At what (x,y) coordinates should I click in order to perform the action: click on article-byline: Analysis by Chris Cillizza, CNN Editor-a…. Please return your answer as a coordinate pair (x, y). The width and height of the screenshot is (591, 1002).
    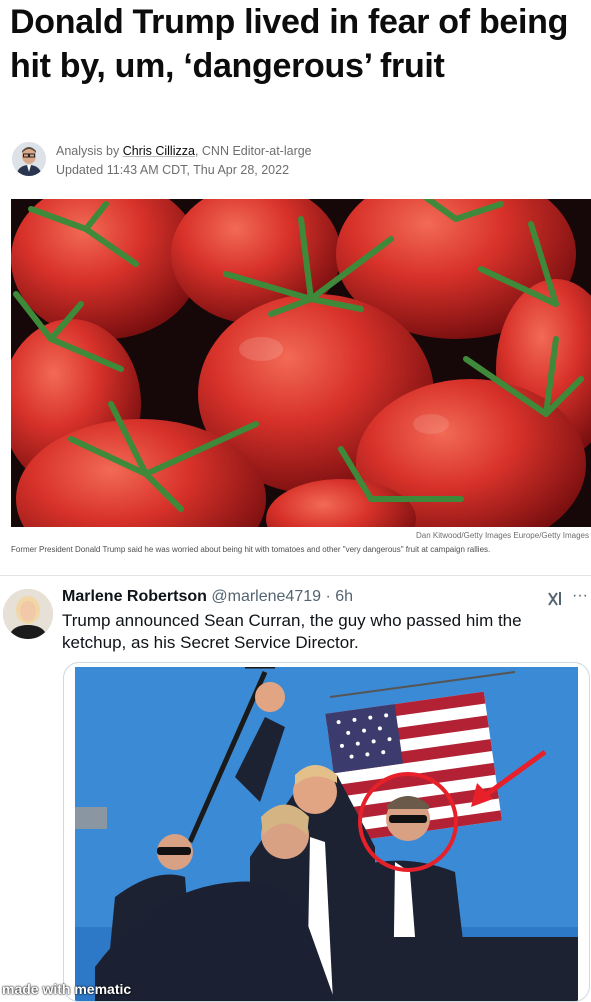
    Looking at the image, I should click on (297, 162).